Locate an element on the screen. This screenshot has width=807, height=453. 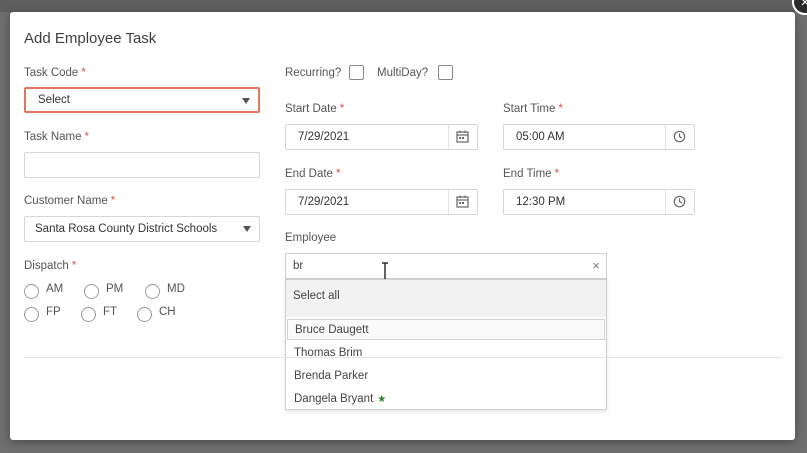
footer-divider is located at coordinates (403, 357).